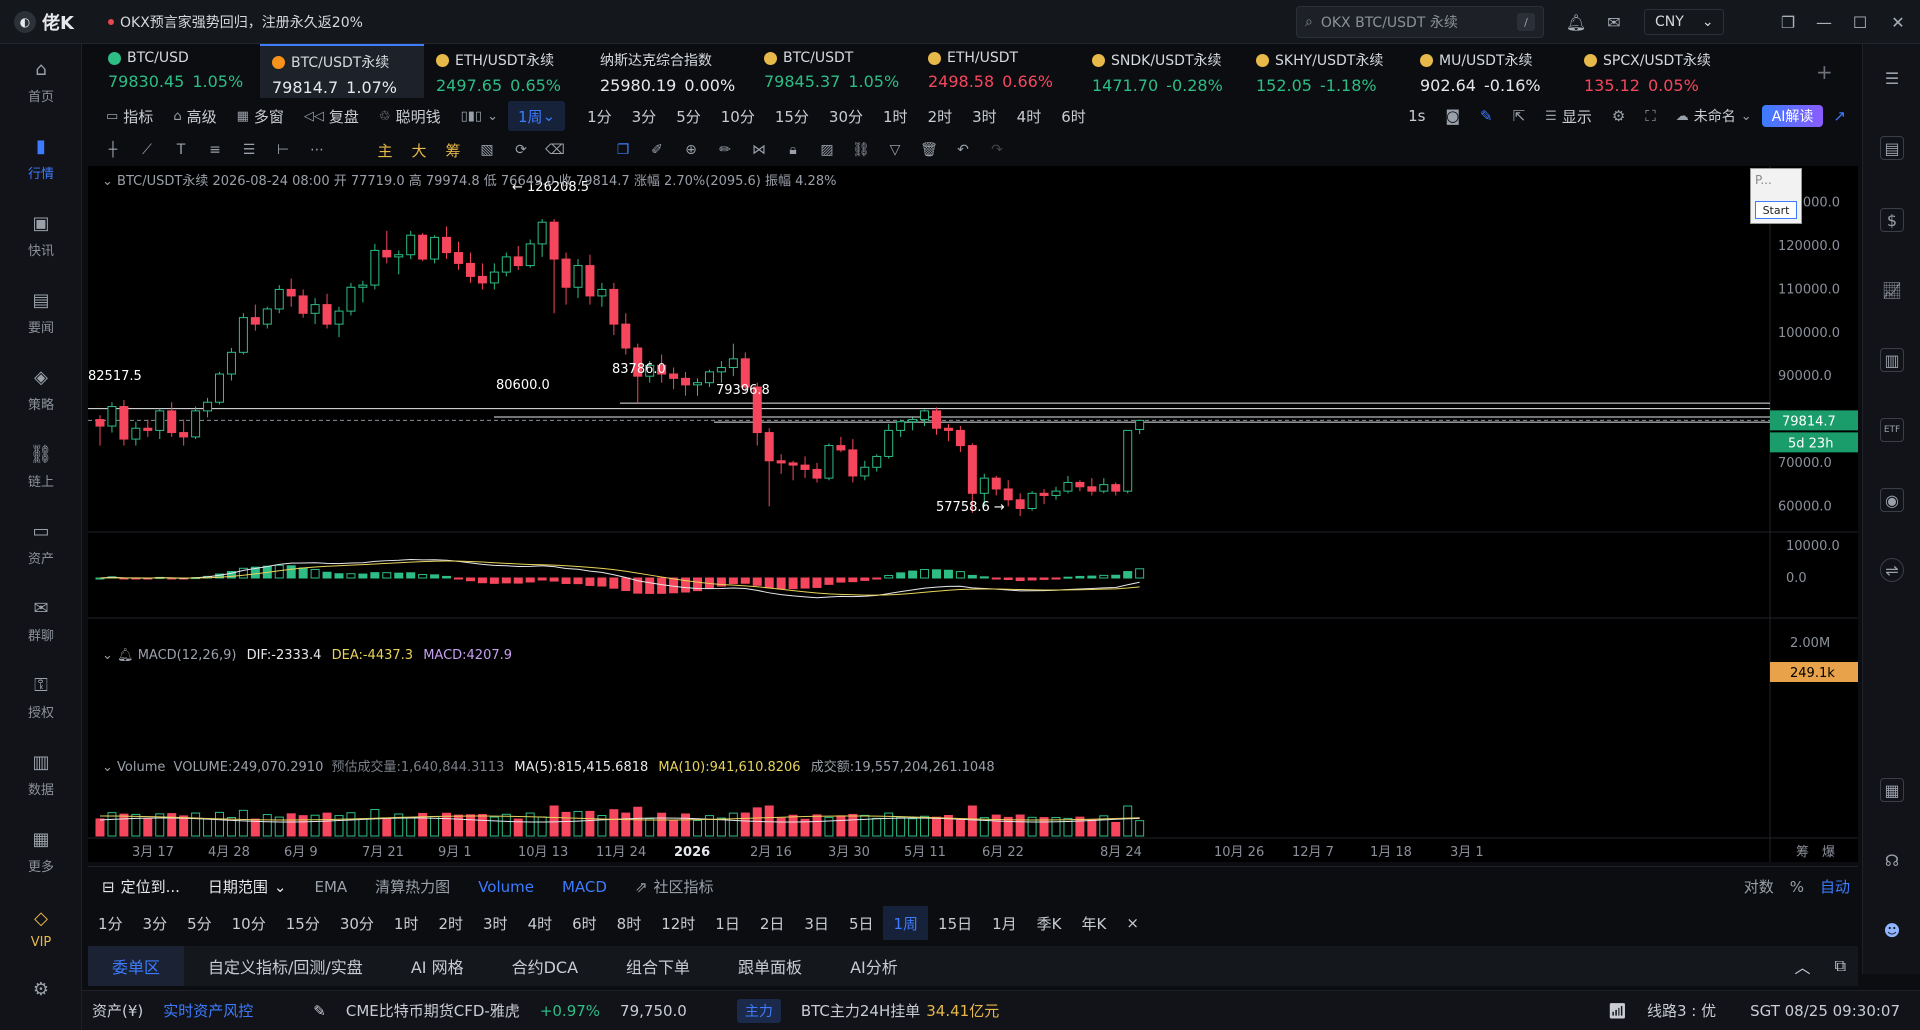 The width and height of the screenshot is (1920, 1030). Describe the element at coordinates (249, 150) in the screenshot. I see `channel-icon: ☰` at that location.